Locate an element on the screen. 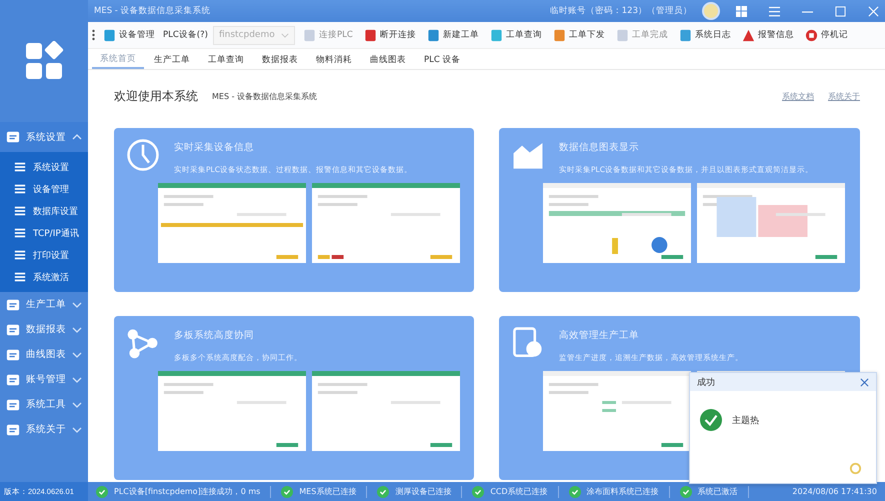 This screenshot has height=501, width=885. toast-message: 主题热 is located at coordinates (745, 420).